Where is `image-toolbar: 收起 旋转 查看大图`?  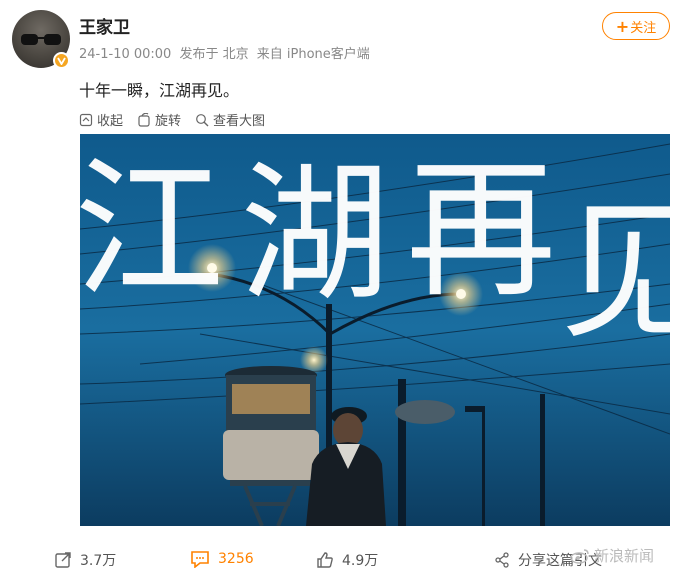
image-toolbar: 收起 旋转 查看大图 is located at coordinates (172, 119).